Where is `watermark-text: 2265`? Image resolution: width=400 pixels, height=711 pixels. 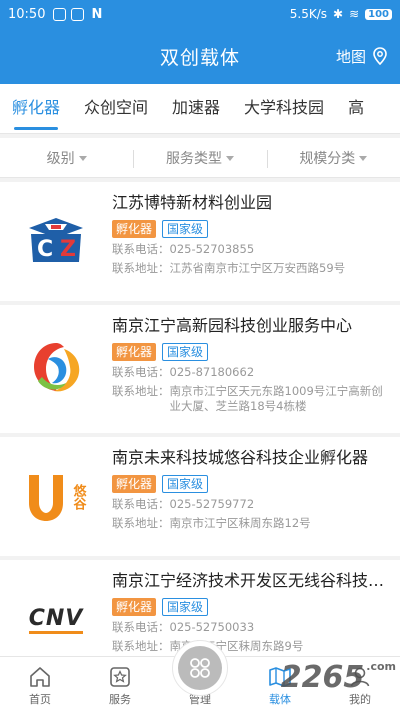
watermark-text: 2265 is located at coordinates (322, 677).